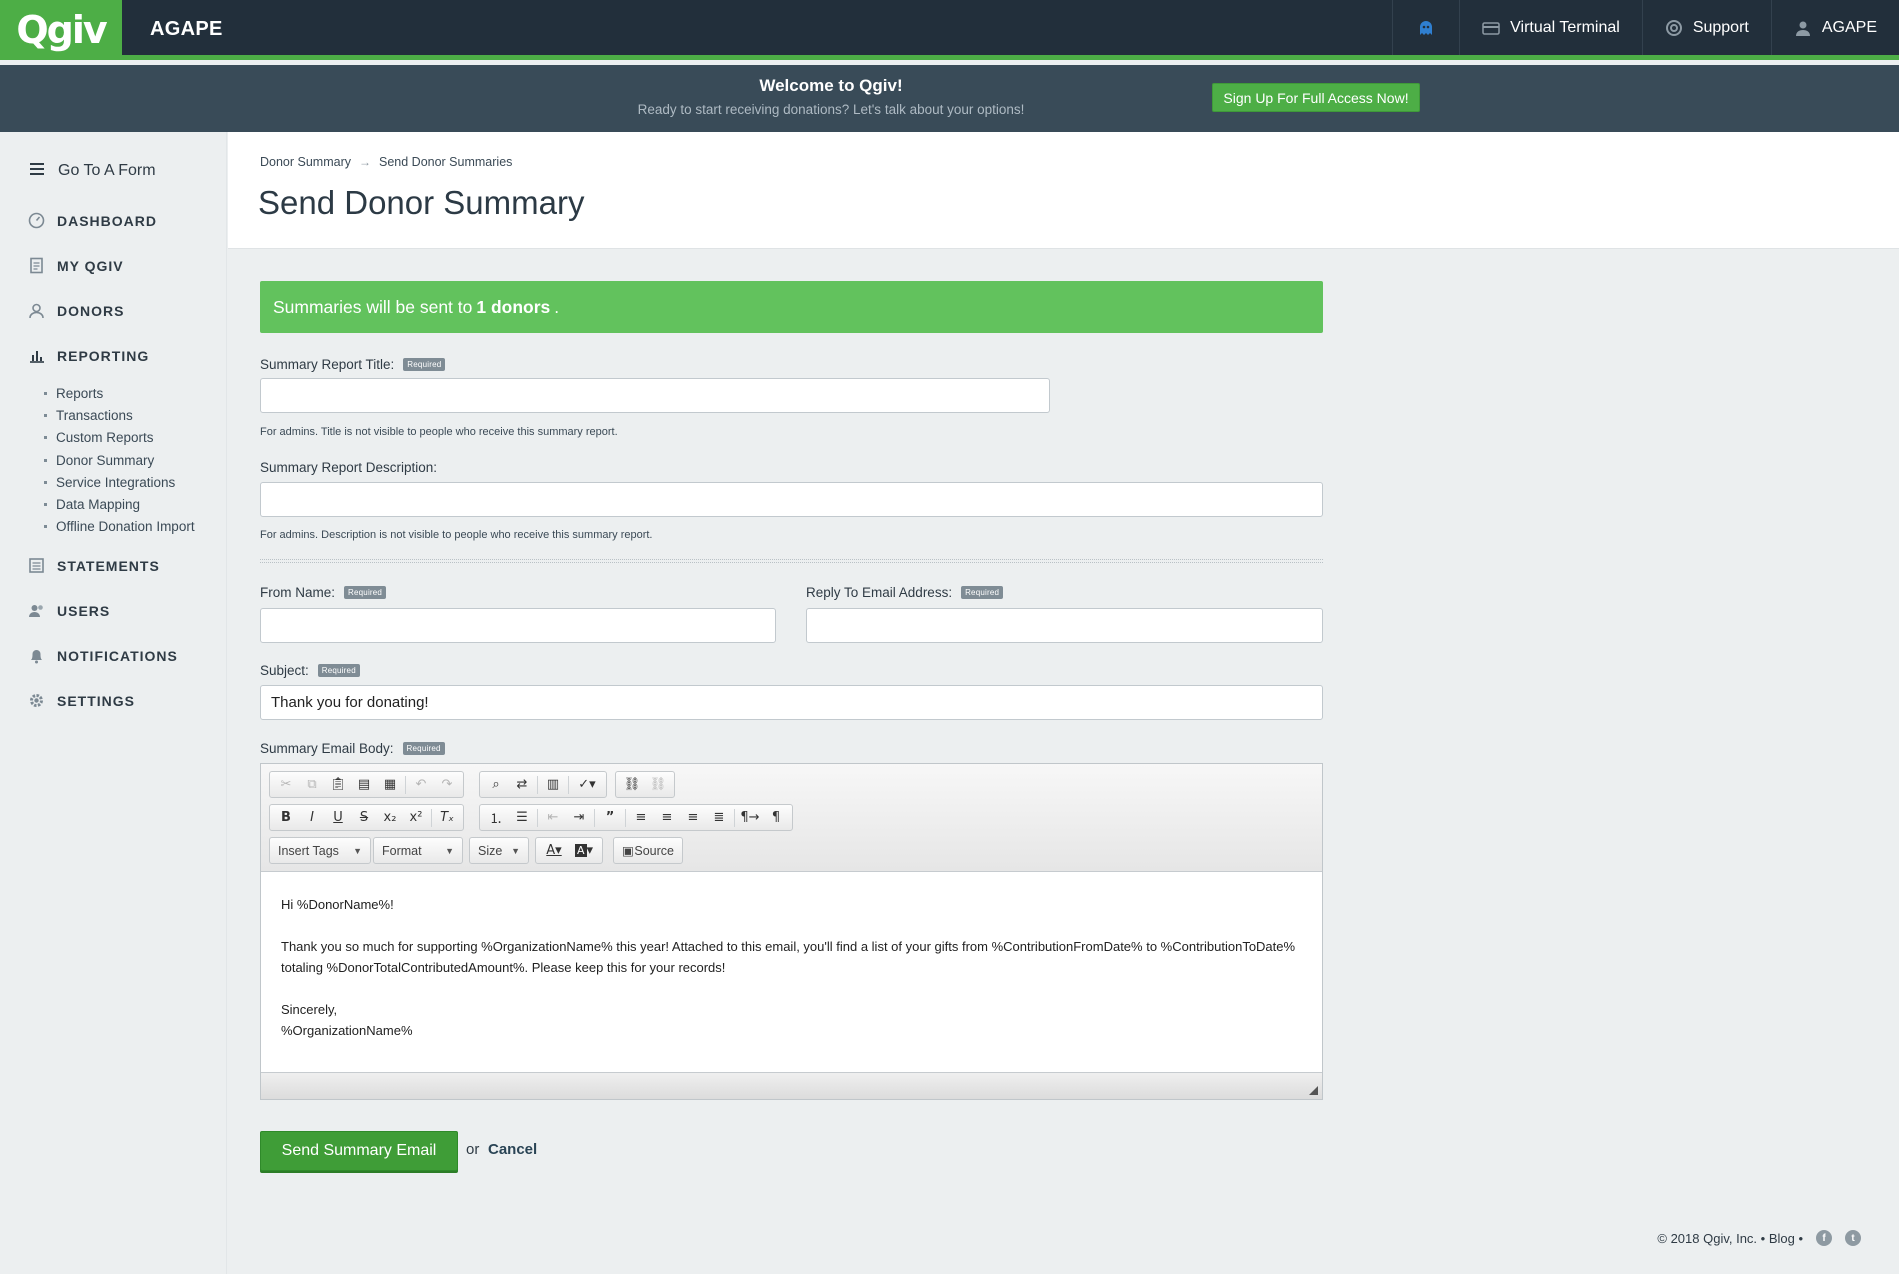  What do you see at coordinates (776, 818) in the screenshot?
I see `rtl-icon: ¶` at bounding box center [776, 818].